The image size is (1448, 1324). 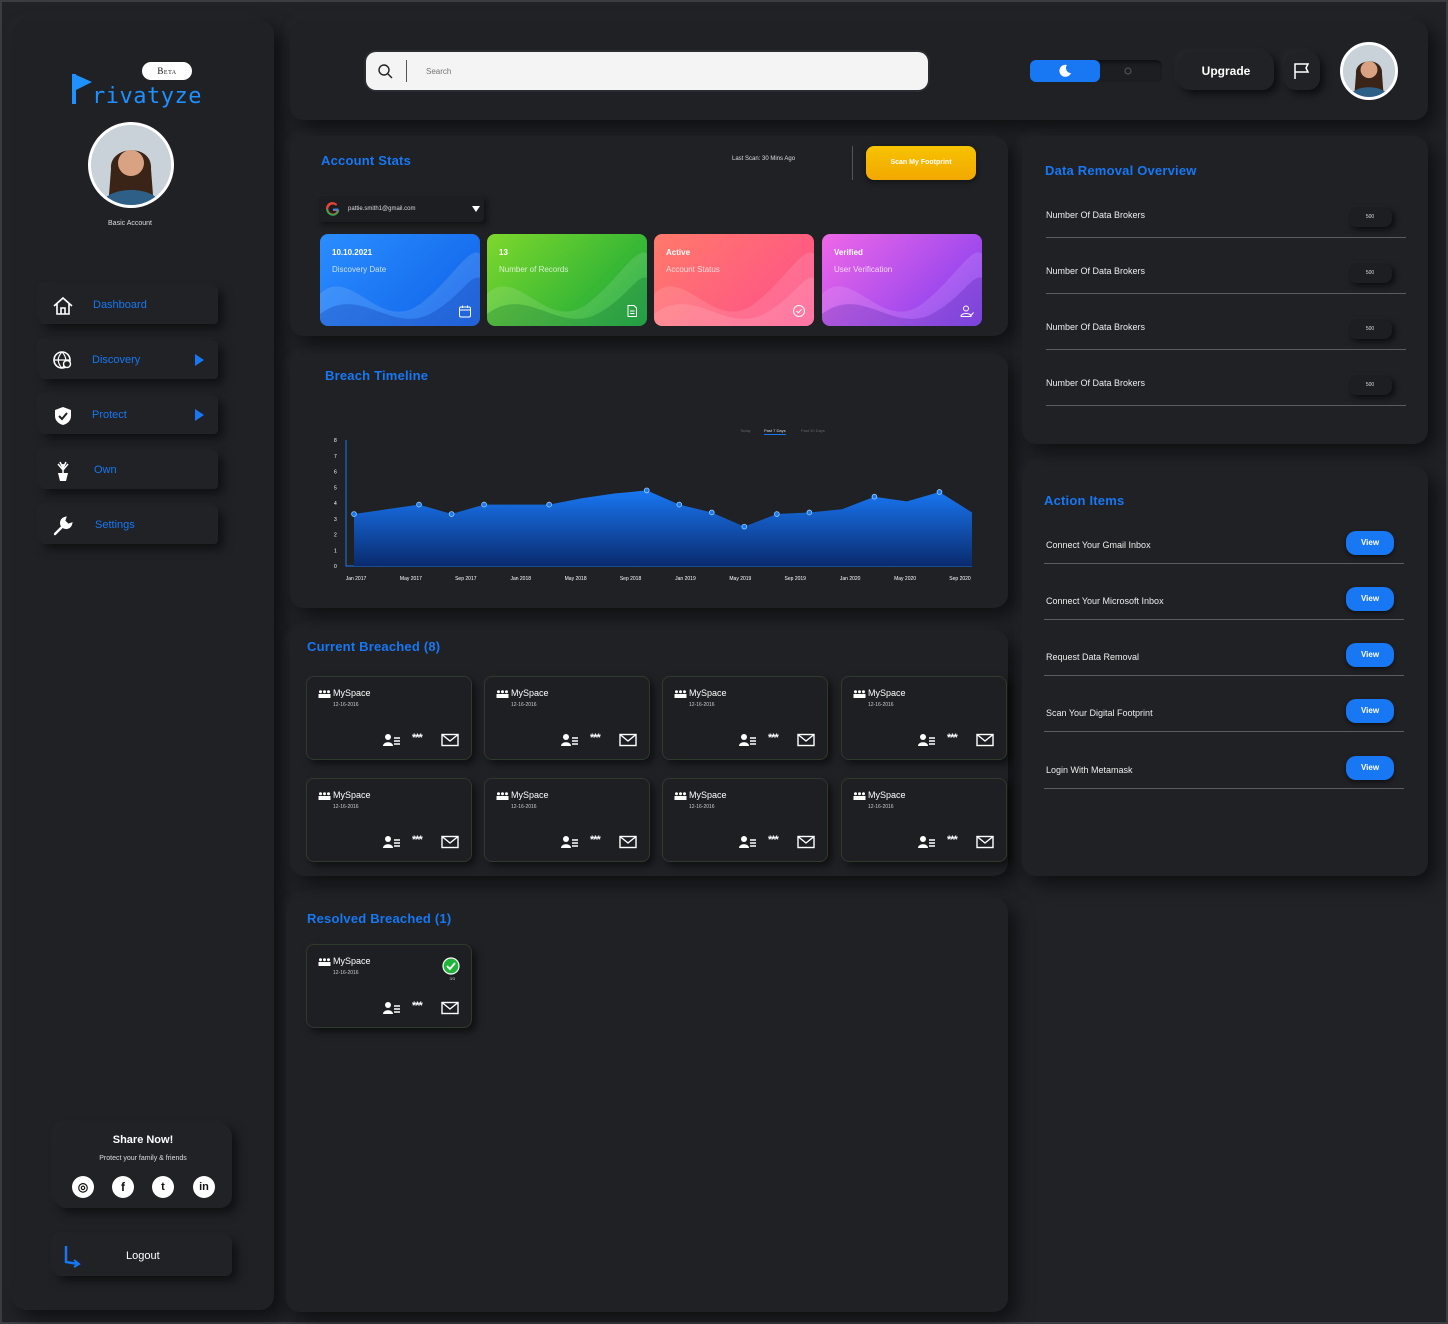 What do you see at coordinates (902, 280) in the screenshot?
I see `stat-card-verification: Verified User Verification` at bounding box center [902, 280].